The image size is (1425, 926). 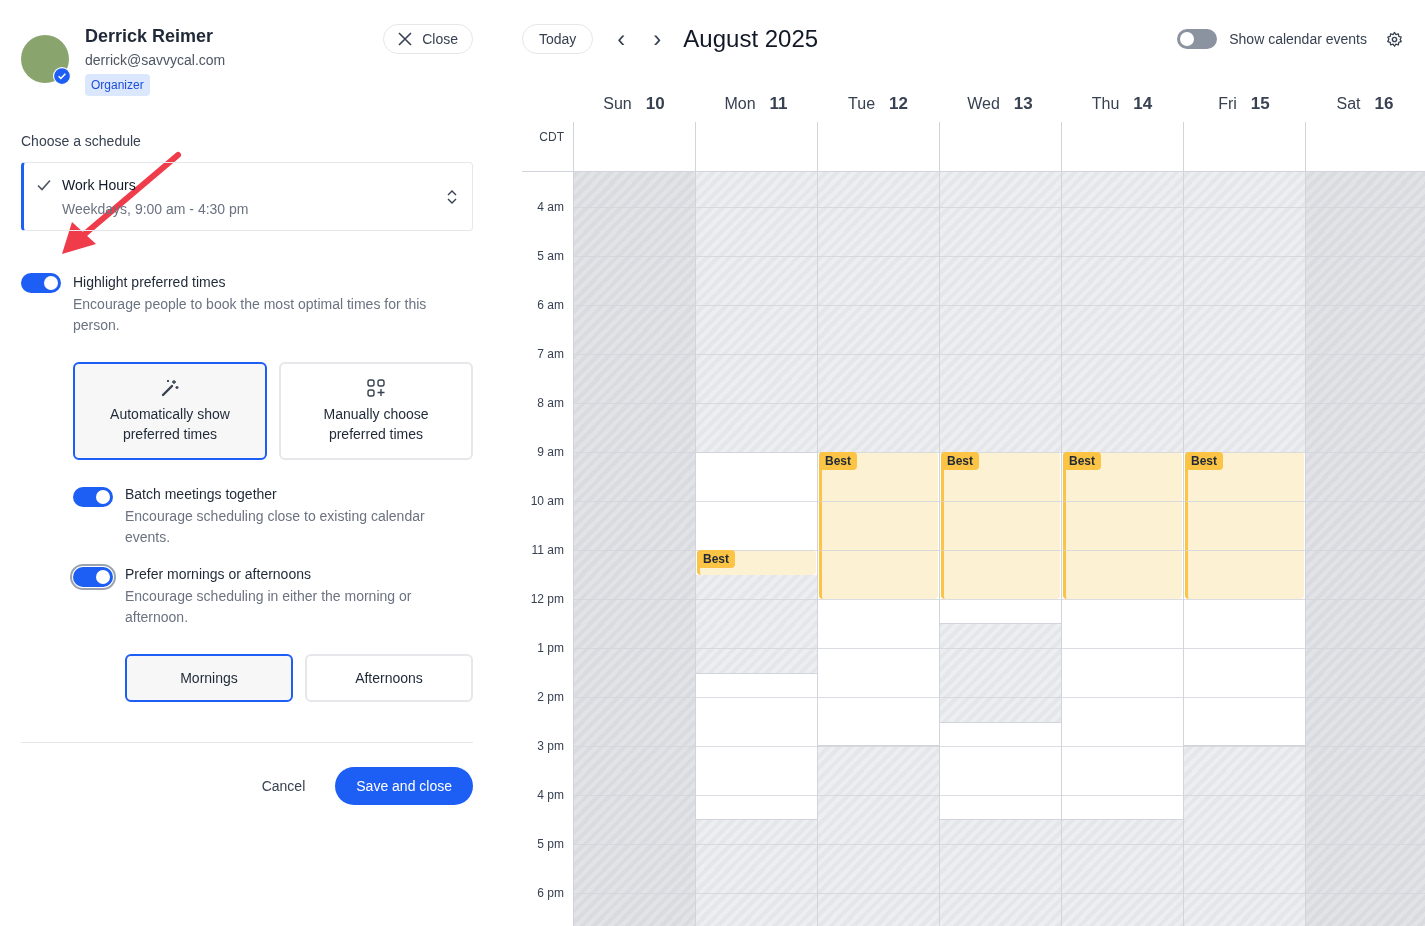 I want to click on chevron-up-down-icon, so click(x=452, y=196).